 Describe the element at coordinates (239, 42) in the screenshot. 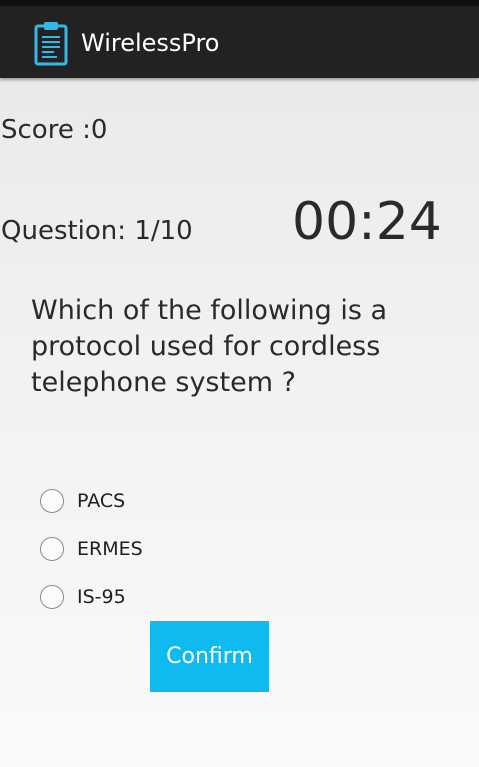

I see `action-bar: WirelessPro` at that location.